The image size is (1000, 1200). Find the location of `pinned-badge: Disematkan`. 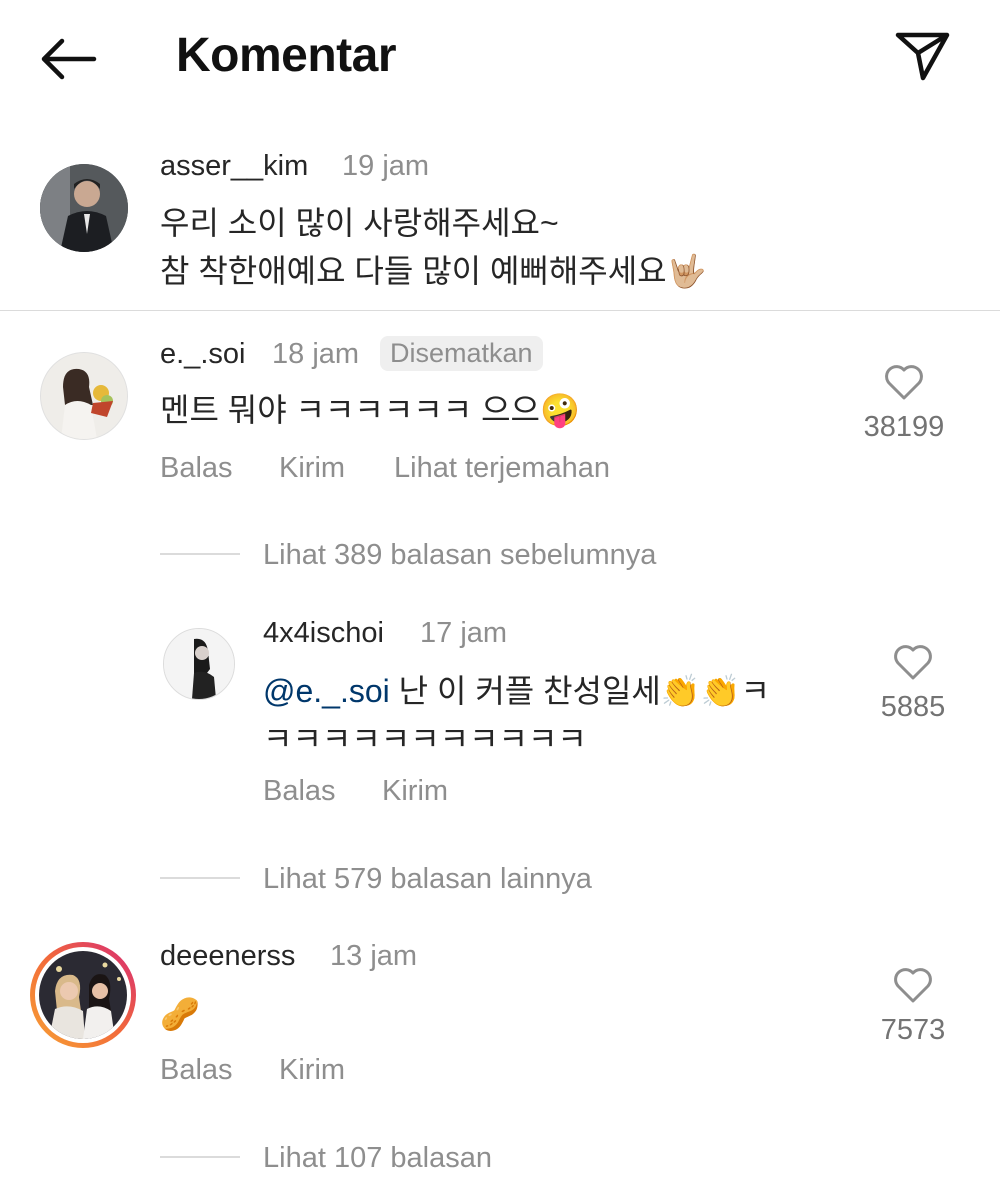

pinned-badge: Disematkan is located at coordinates (461, 353).